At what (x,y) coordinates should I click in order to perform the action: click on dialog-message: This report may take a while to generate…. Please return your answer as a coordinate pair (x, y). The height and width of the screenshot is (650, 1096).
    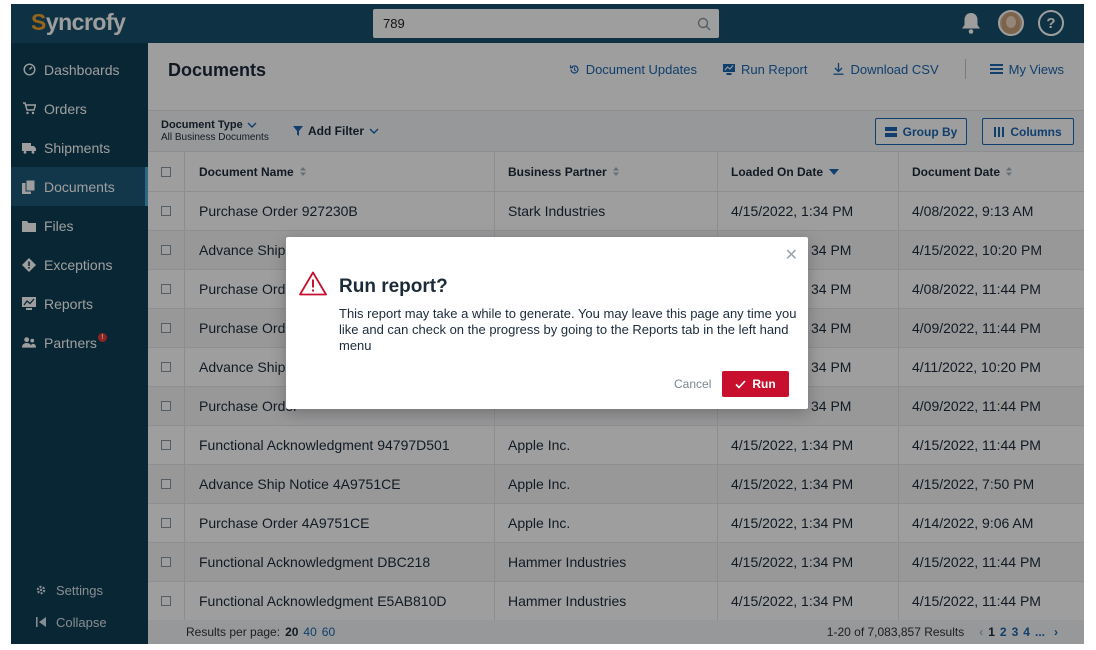
    Looking at the image, I should click on (568, 329).